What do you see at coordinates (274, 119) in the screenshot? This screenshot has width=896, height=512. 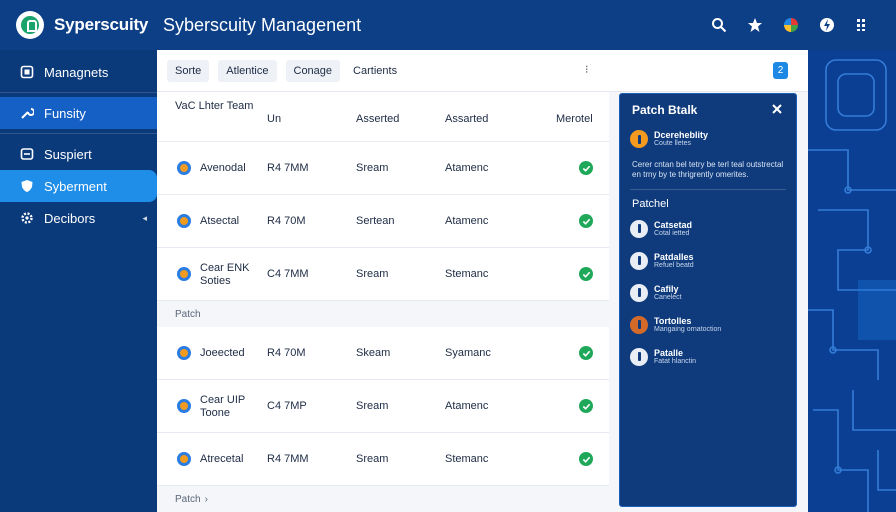 I see `col-header-un: Un` at bounding box center [274, 119].